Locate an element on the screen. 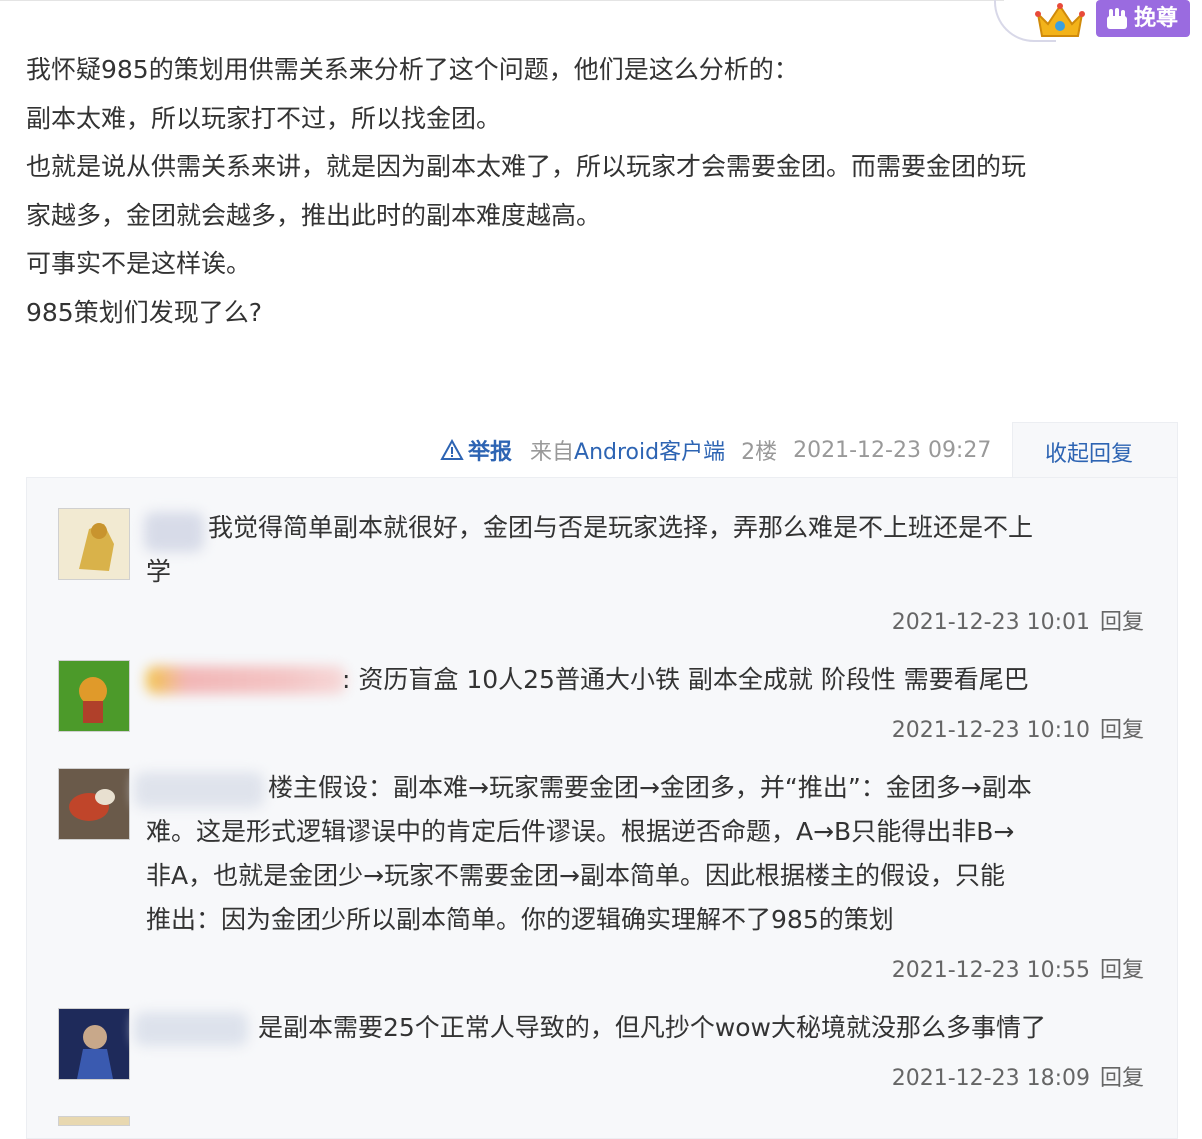 Image resolution: width=1202 pixels, height=1139 pixels. reply-meta: 2021-12-23 18:09 回复 is located at coordinates (1018, 1076).